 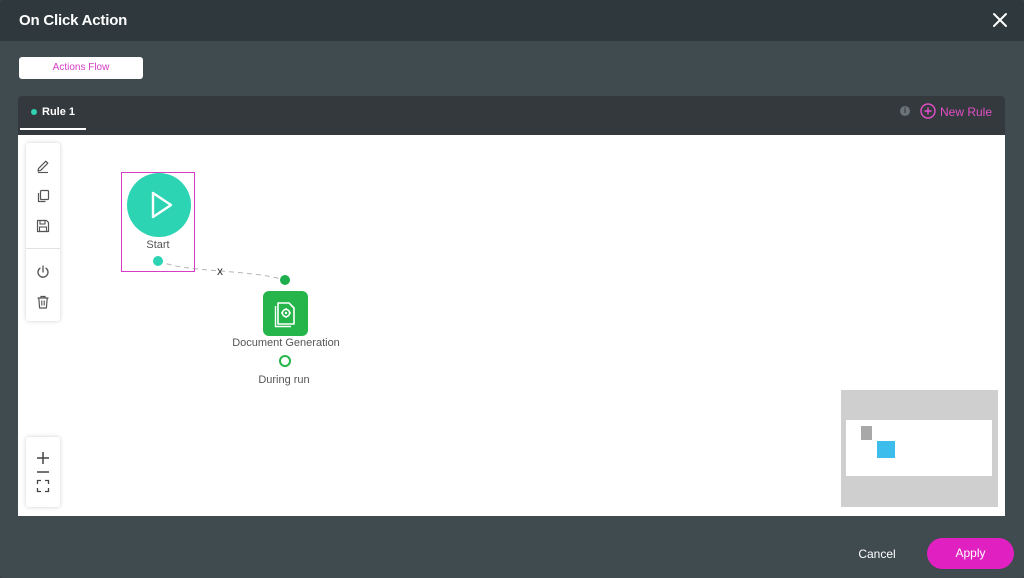 I want to click on new-rule-label: New Rule, so click(x=966, y=112).